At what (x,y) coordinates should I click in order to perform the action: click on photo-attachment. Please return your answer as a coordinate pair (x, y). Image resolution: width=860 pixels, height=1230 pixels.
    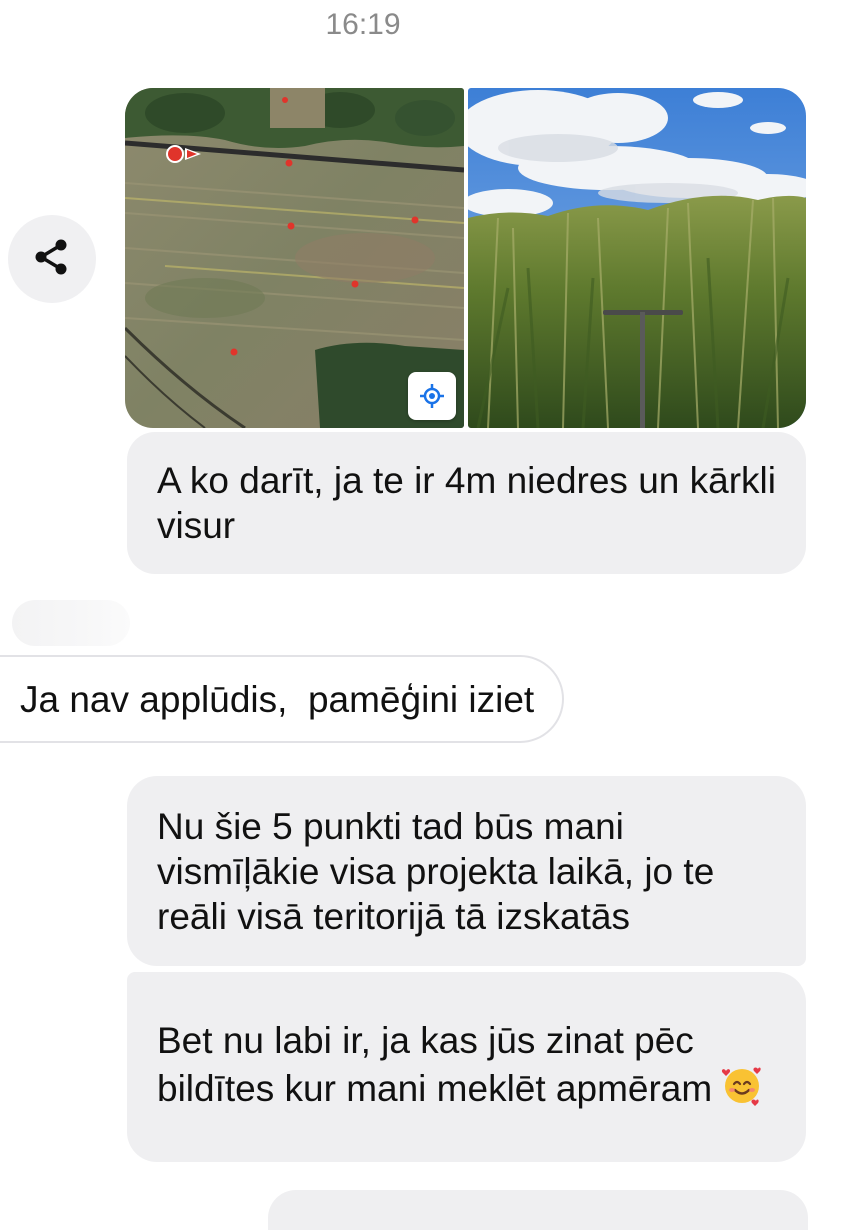
    Looking at the image, I should click on (637, 258).